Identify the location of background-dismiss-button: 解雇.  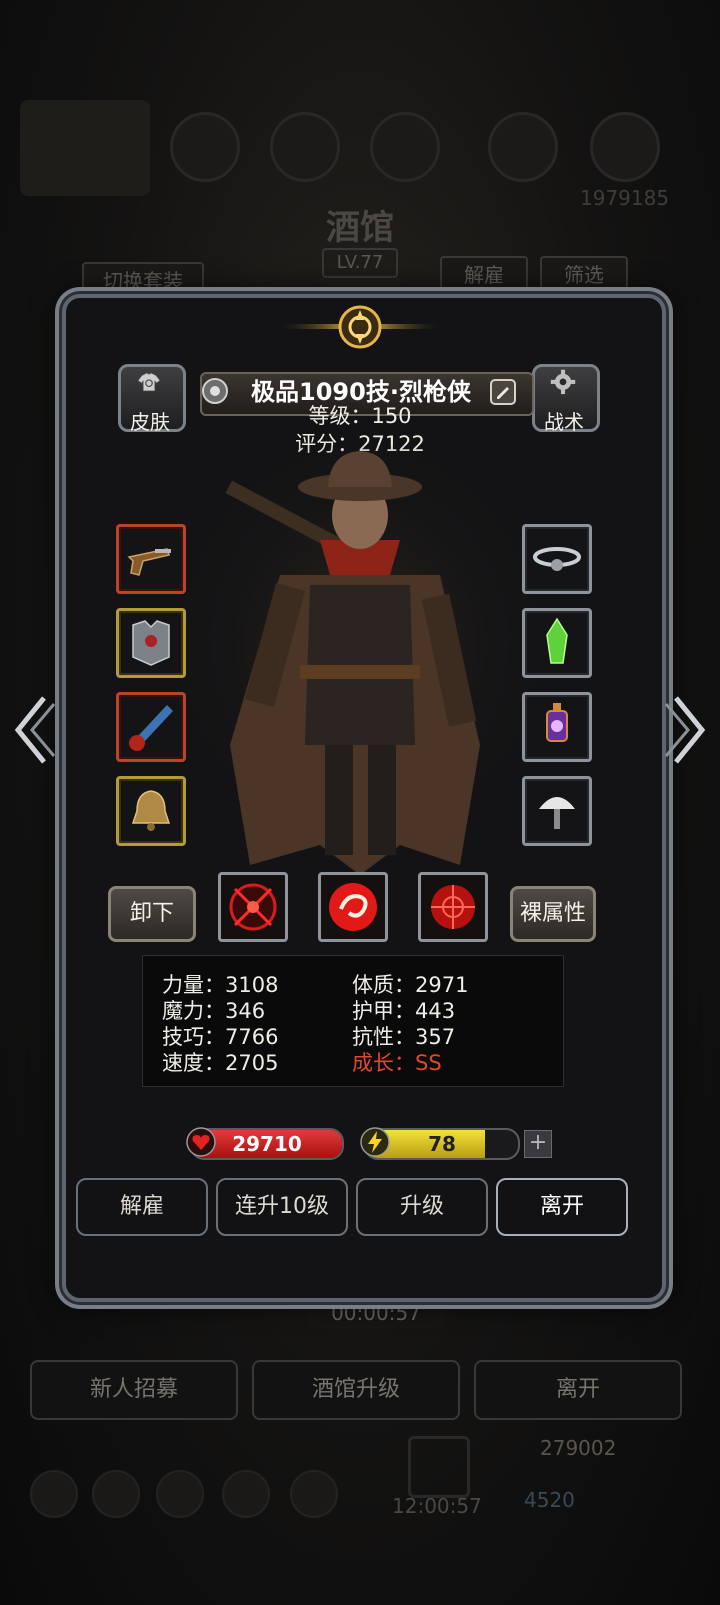
(484, 275).